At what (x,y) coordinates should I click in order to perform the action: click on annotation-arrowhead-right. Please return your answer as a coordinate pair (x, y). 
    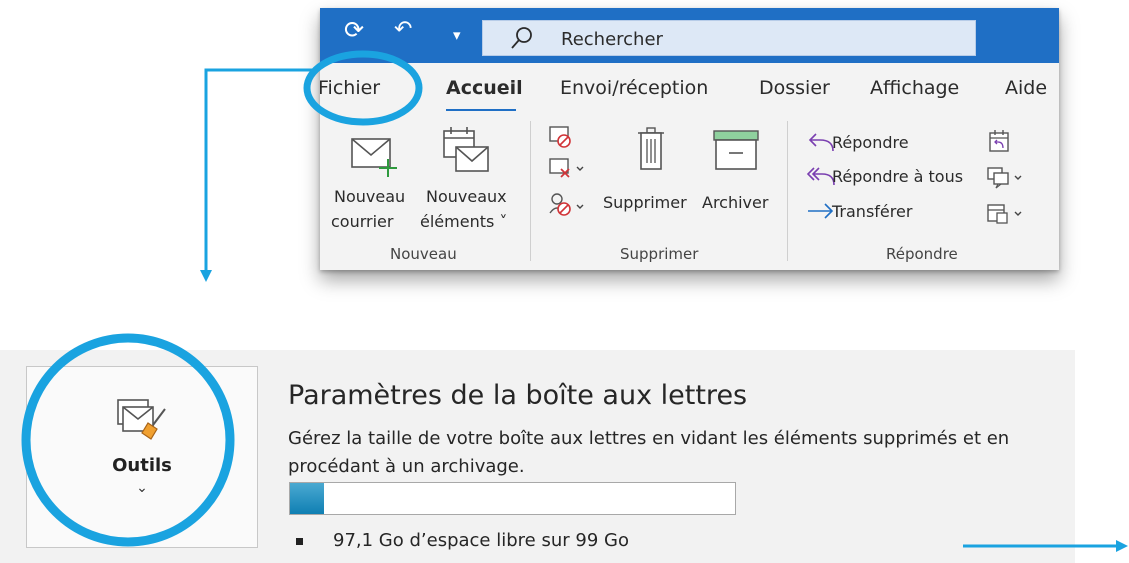
    Looking at the image, I should click on (1122, 546).